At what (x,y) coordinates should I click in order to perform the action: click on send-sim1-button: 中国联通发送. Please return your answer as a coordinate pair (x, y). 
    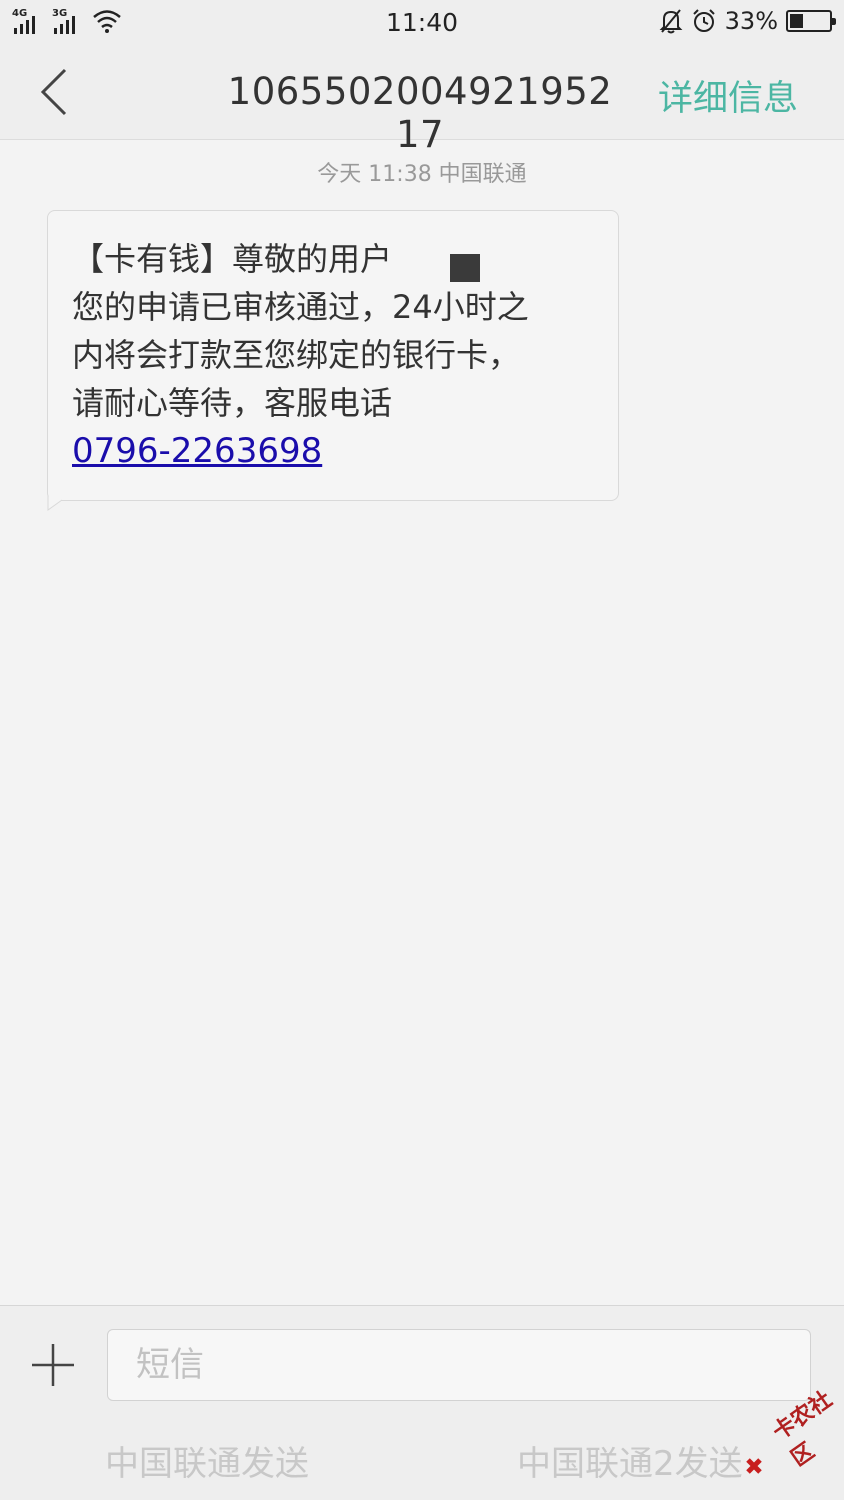
    Looking at the image, I should click on (207, 1460).